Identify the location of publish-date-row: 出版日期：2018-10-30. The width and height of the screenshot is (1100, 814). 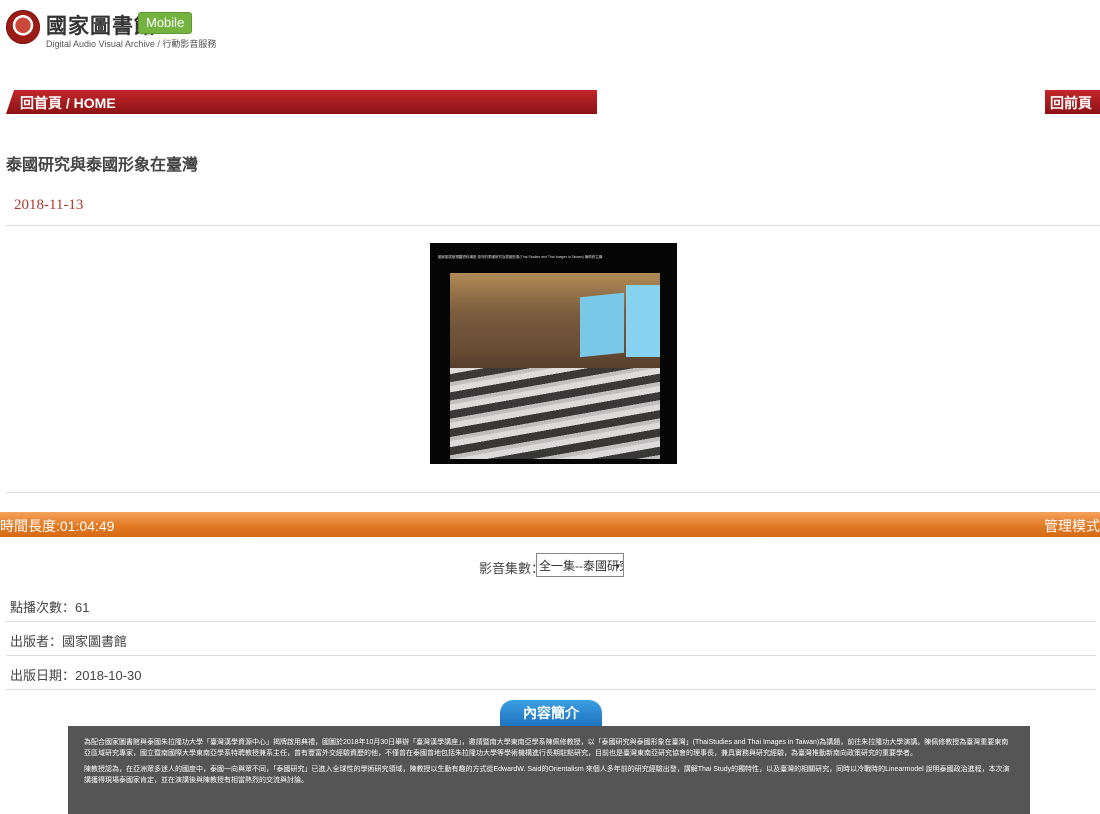
(551, 674).